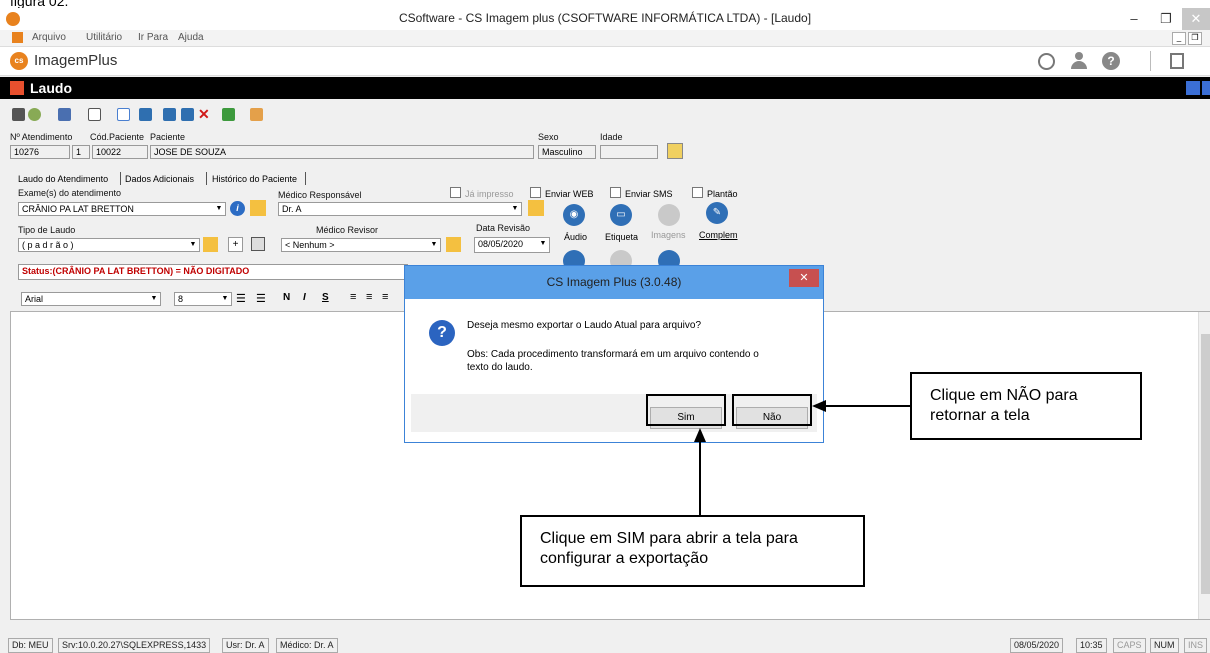 This screenshot has height=653, width=1210. What do you see at coordinates (629, 152) in the screenshot?
I see `idade-field` at bounding box center [629, 152].